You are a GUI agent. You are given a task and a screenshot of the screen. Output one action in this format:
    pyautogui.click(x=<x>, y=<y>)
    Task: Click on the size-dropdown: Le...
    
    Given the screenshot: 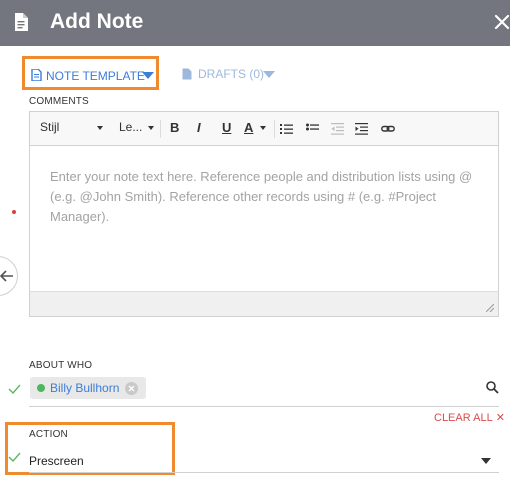 What is the action you would take?
    pyautogui.click(x=137, y=129)
    